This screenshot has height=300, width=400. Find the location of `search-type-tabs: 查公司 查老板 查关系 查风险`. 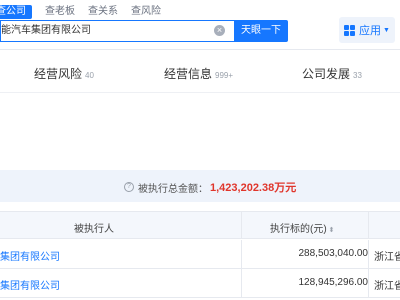

search-type-tabs: 查公司 查老板 查关系 查风险 is located at coordinates (87, 12).